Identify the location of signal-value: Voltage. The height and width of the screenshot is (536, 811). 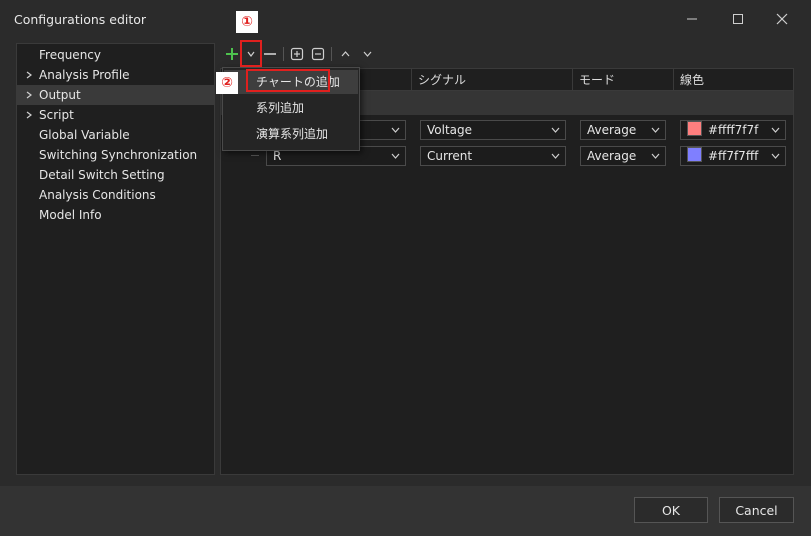
(450, 130).